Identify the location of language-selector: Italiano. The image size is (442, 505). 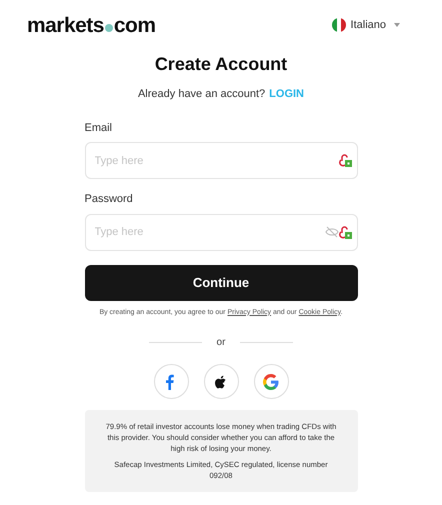
(366, 25).